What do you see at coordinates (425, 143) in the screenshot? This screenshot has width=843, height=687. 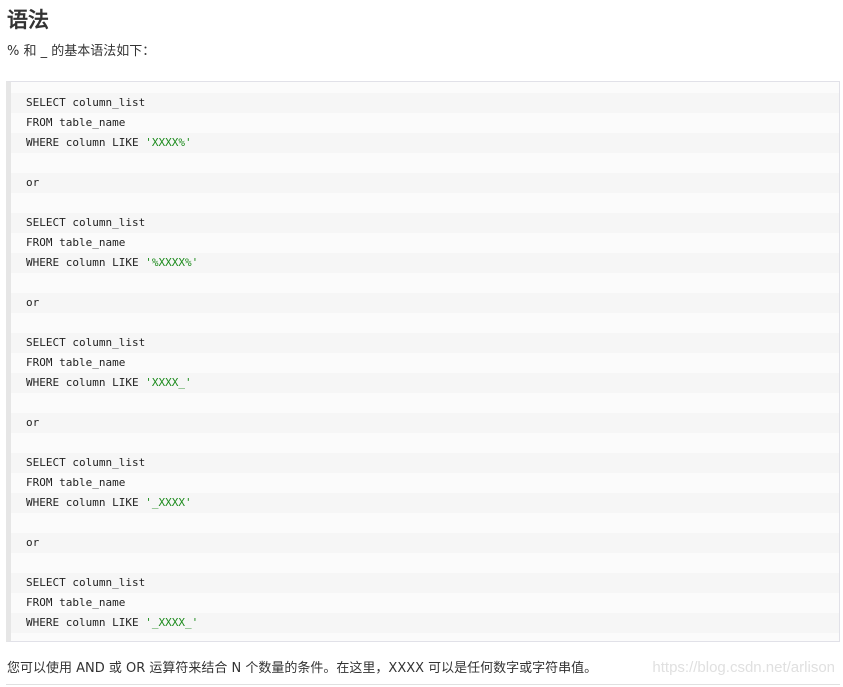 I see `code-line: WHERE column LIKE 'XXXX%'` at bounding box center [425, 143].